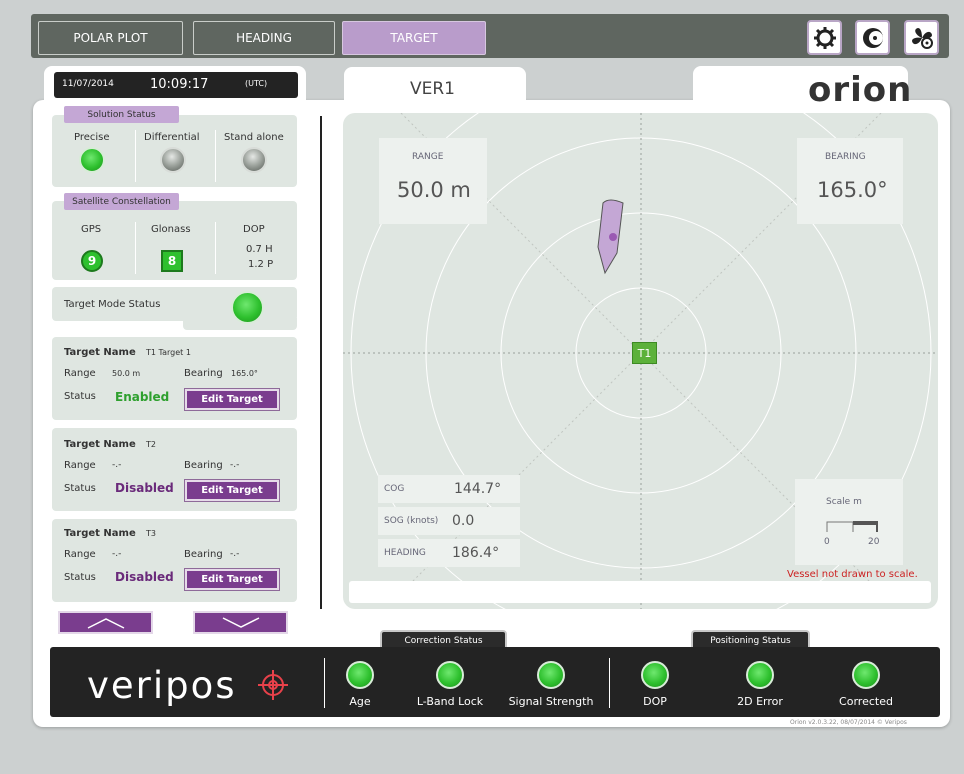 This screenshot has width=964, height=774. I want to click on brand-tab: orion, so click(802, 88).